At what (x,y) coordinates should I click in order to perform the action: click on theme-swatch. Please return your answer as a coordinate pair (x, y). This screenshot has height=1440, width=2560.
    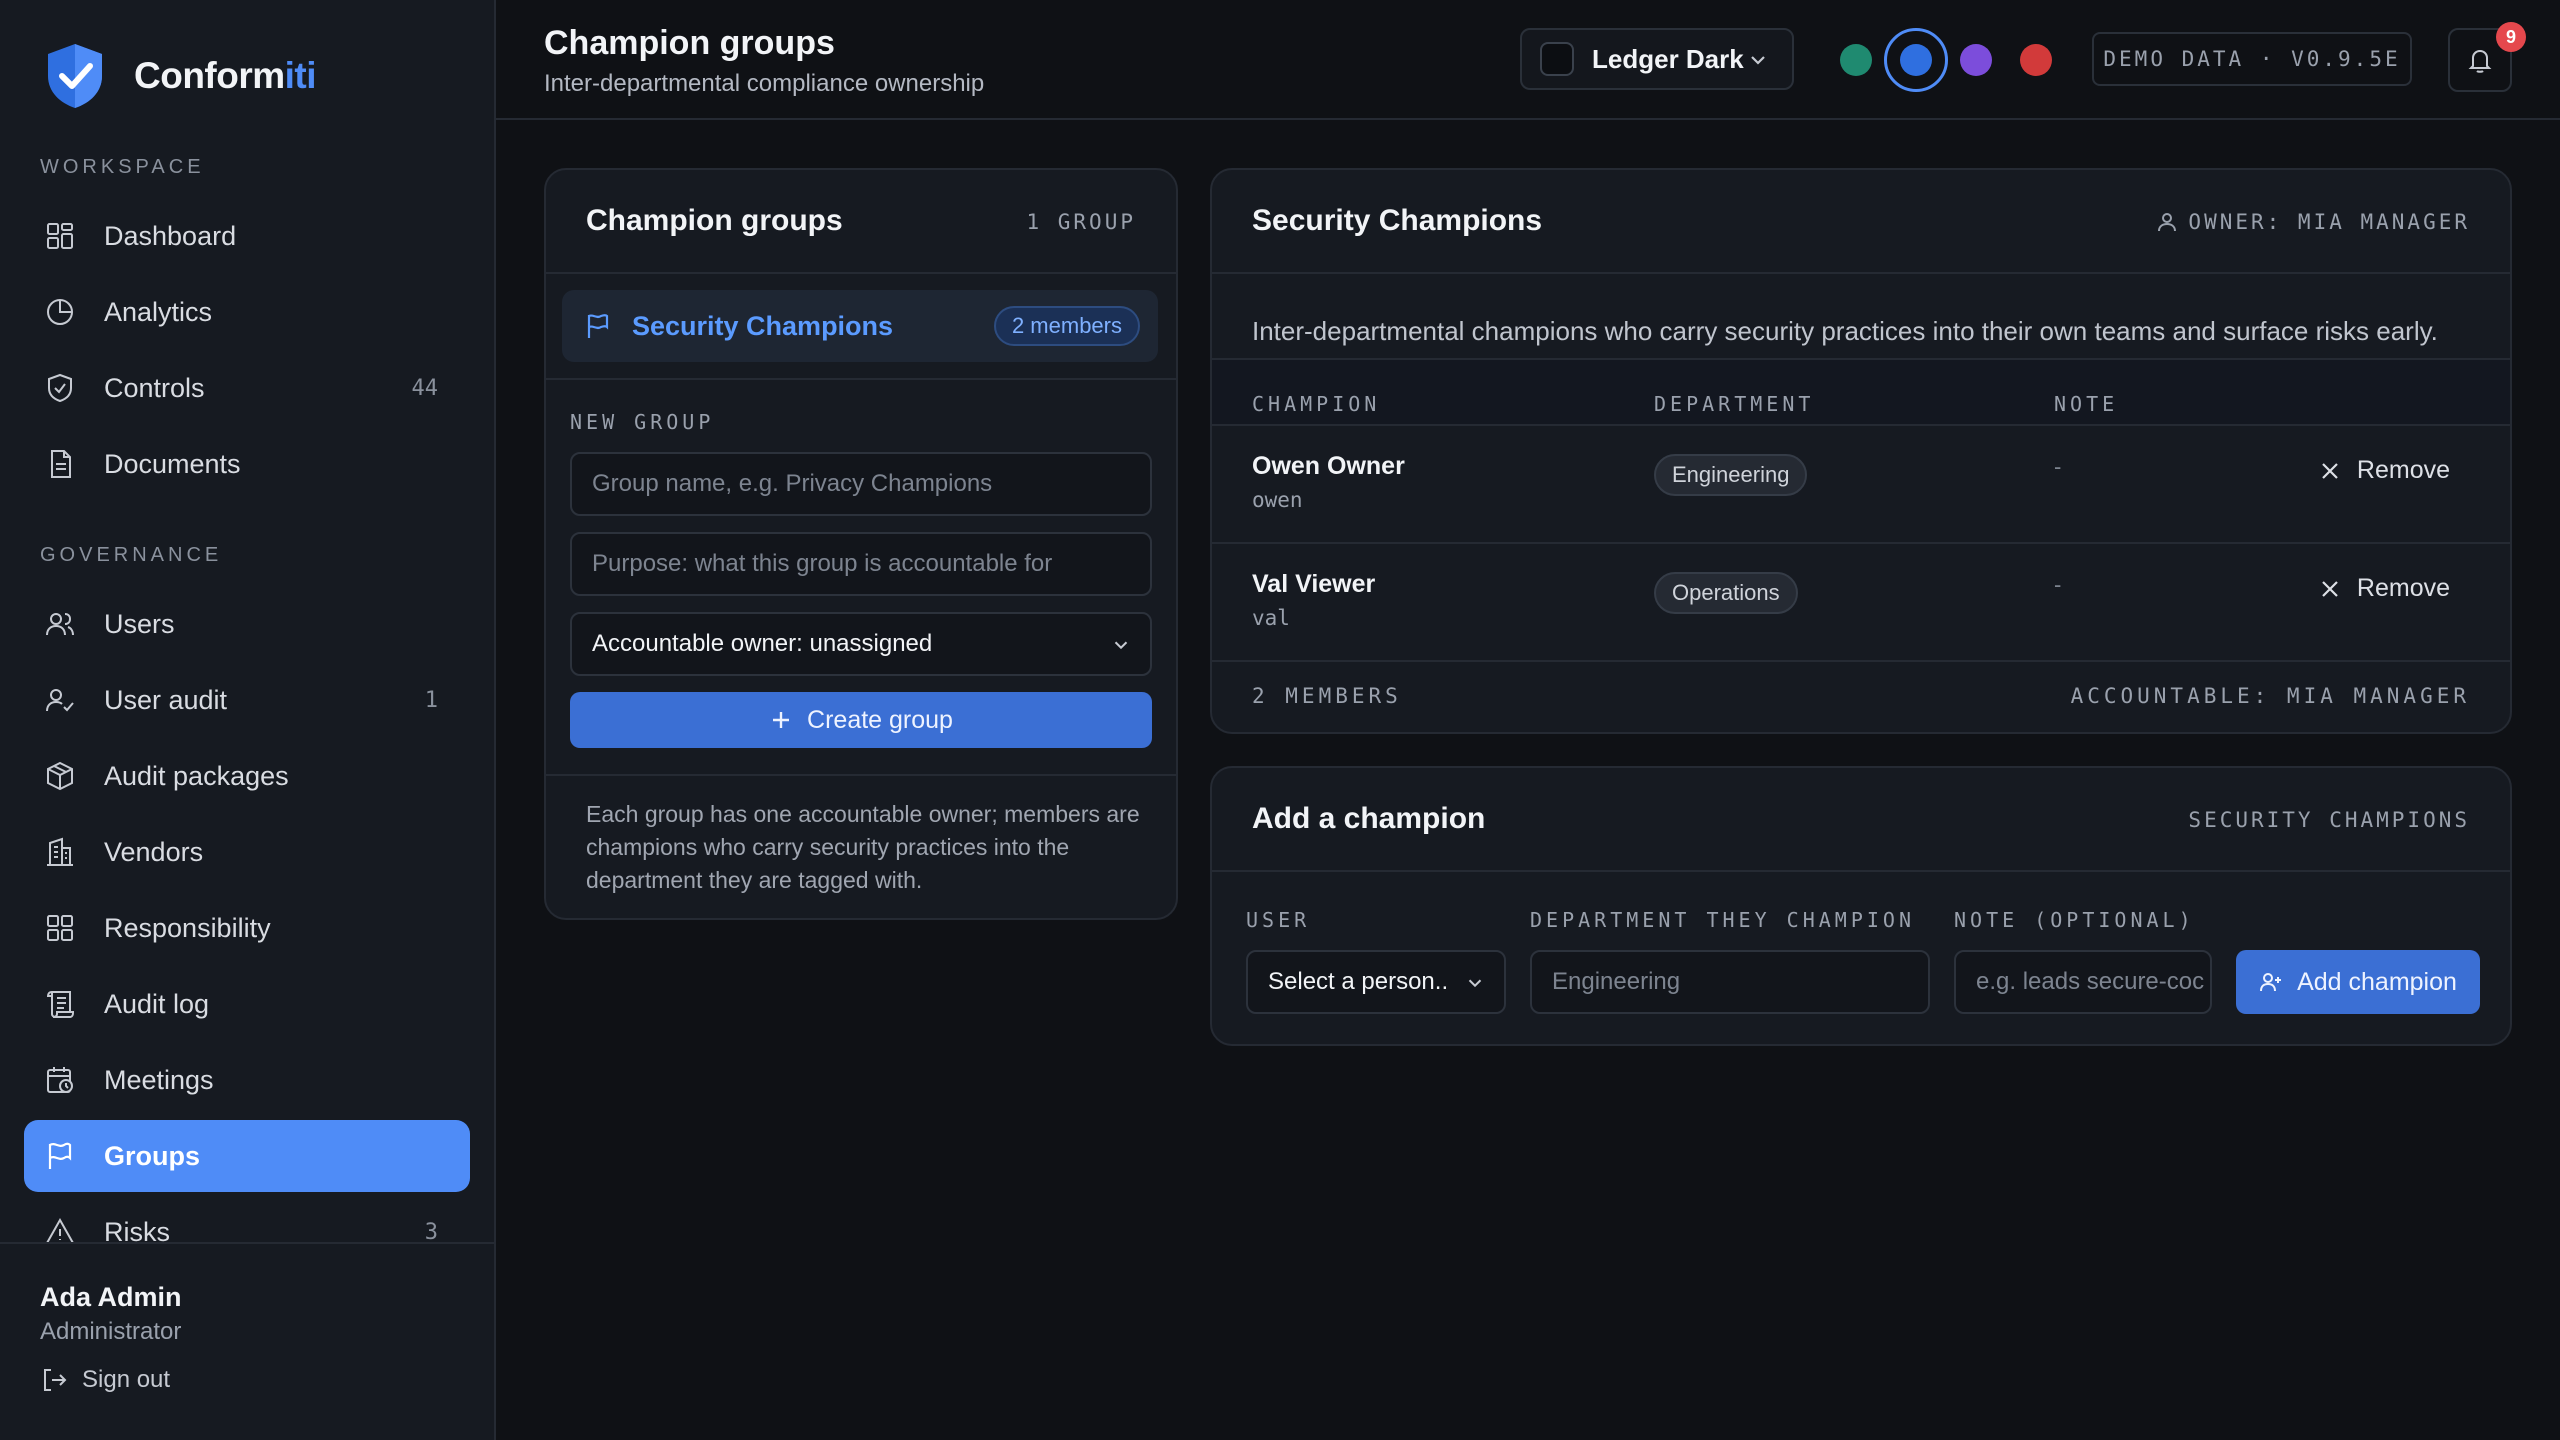
    Looking at the image, I should click on (1557, 59).